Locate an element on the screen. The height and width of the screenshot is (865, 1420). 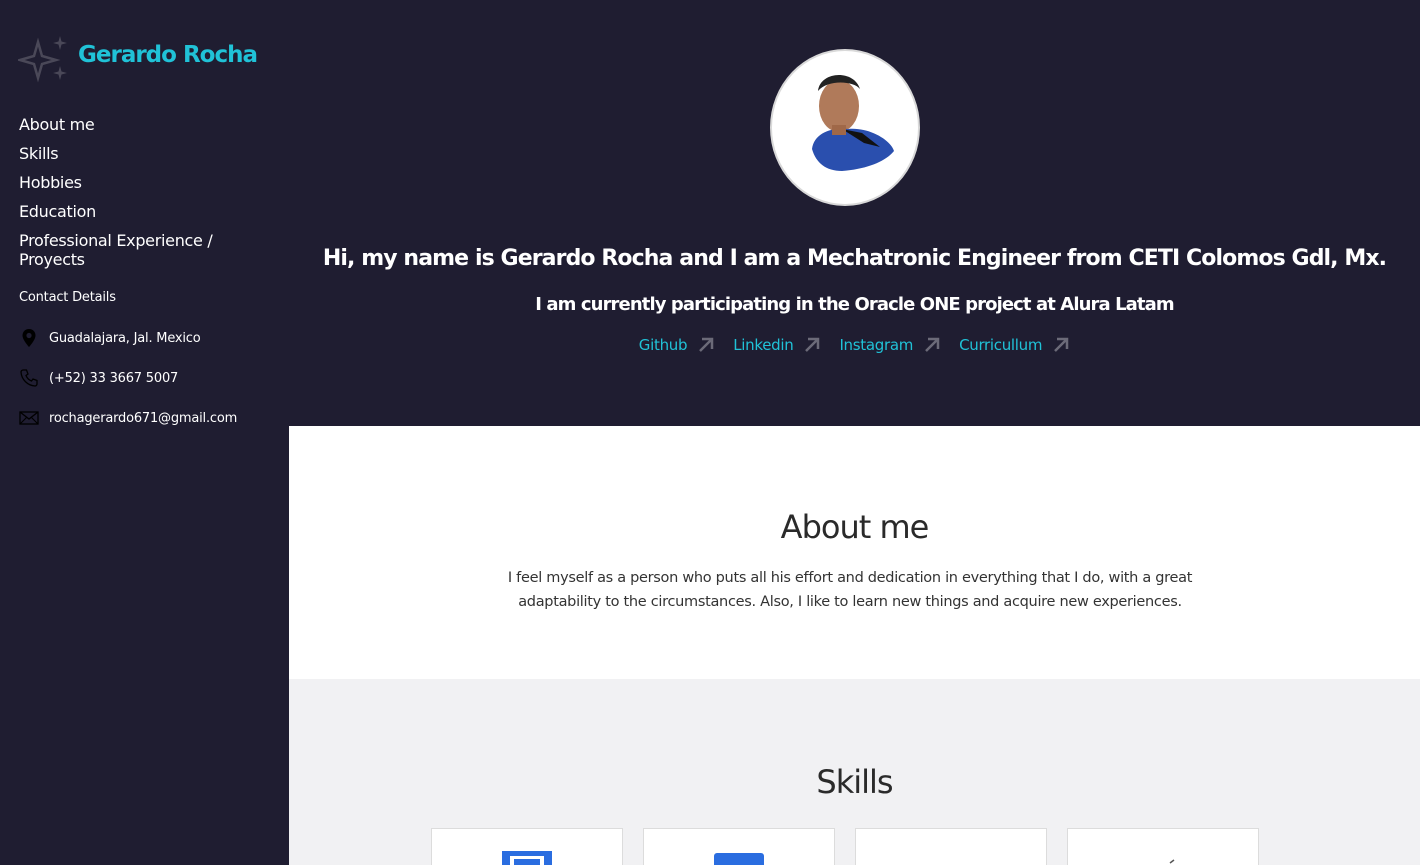
link-curriculum: Curricullum is located at coordinates (1014, 345).